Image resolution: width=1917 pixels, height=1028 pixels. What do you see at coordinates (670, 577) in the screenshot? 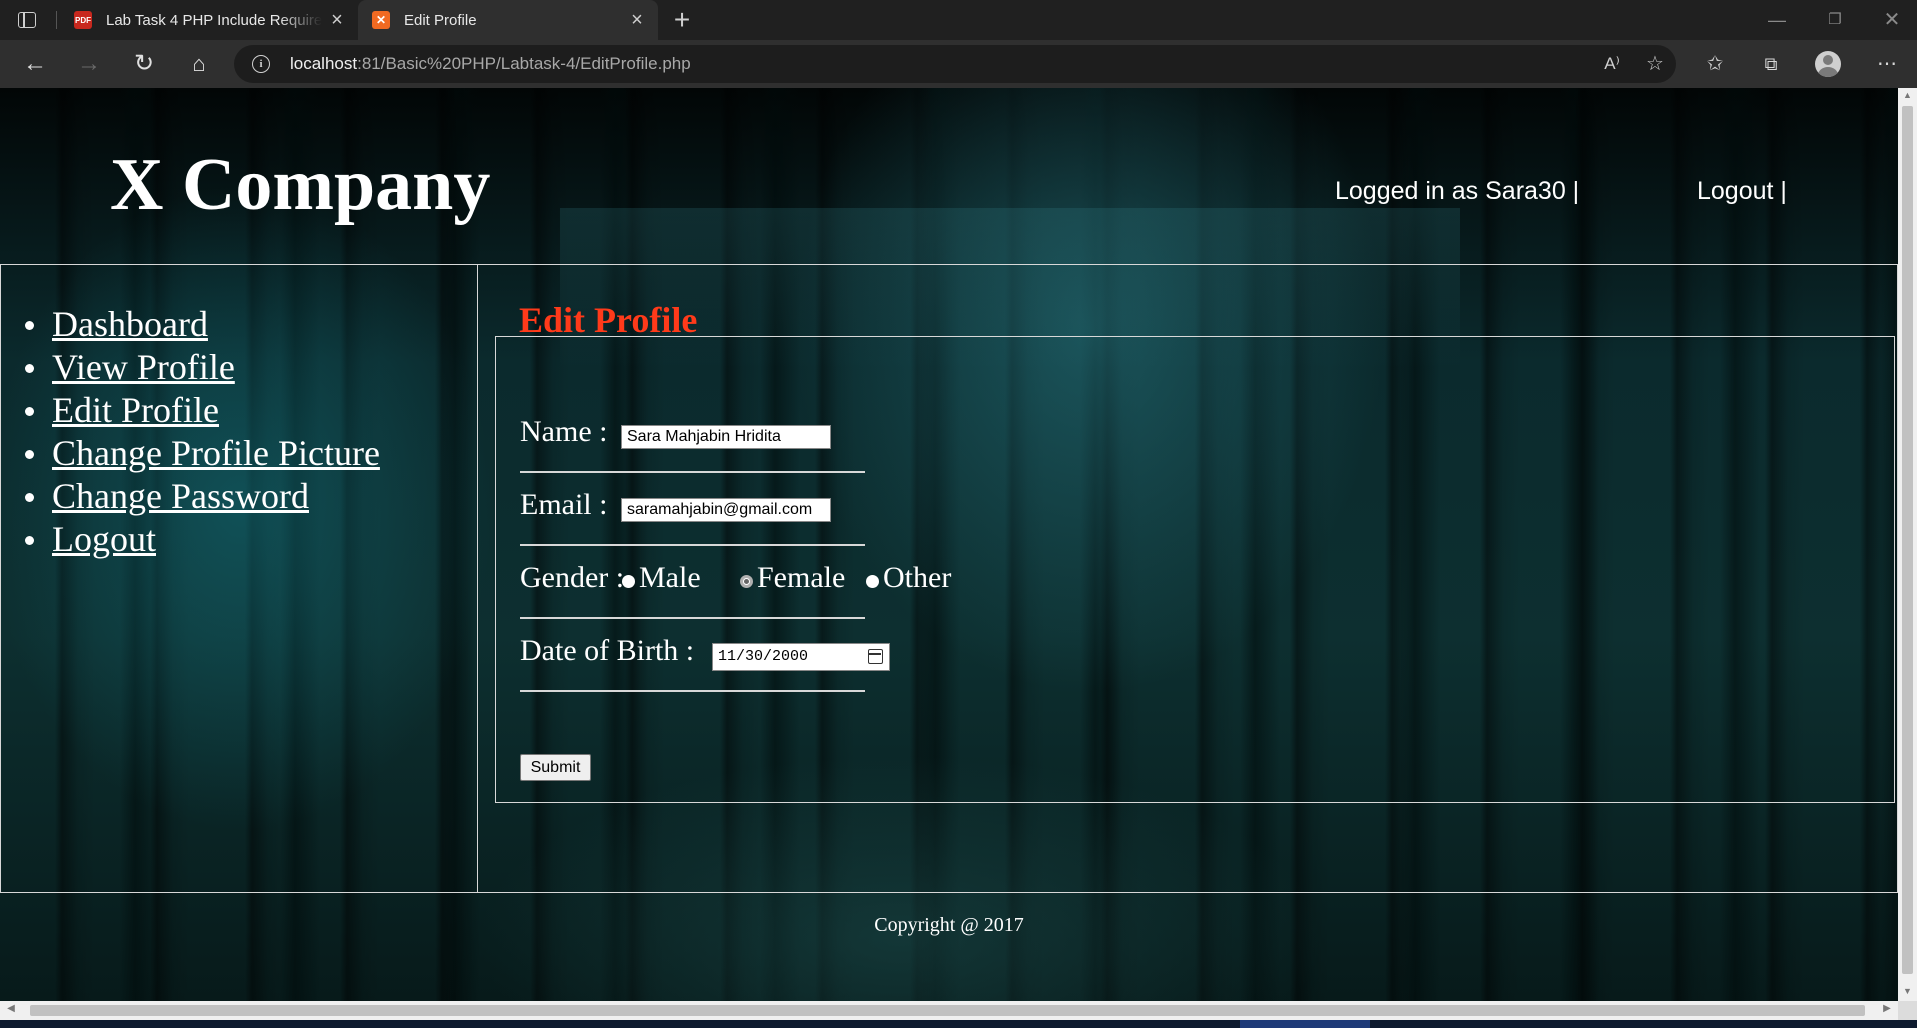
I see `gender-male-label: Male` at bounding box center [670, 577].